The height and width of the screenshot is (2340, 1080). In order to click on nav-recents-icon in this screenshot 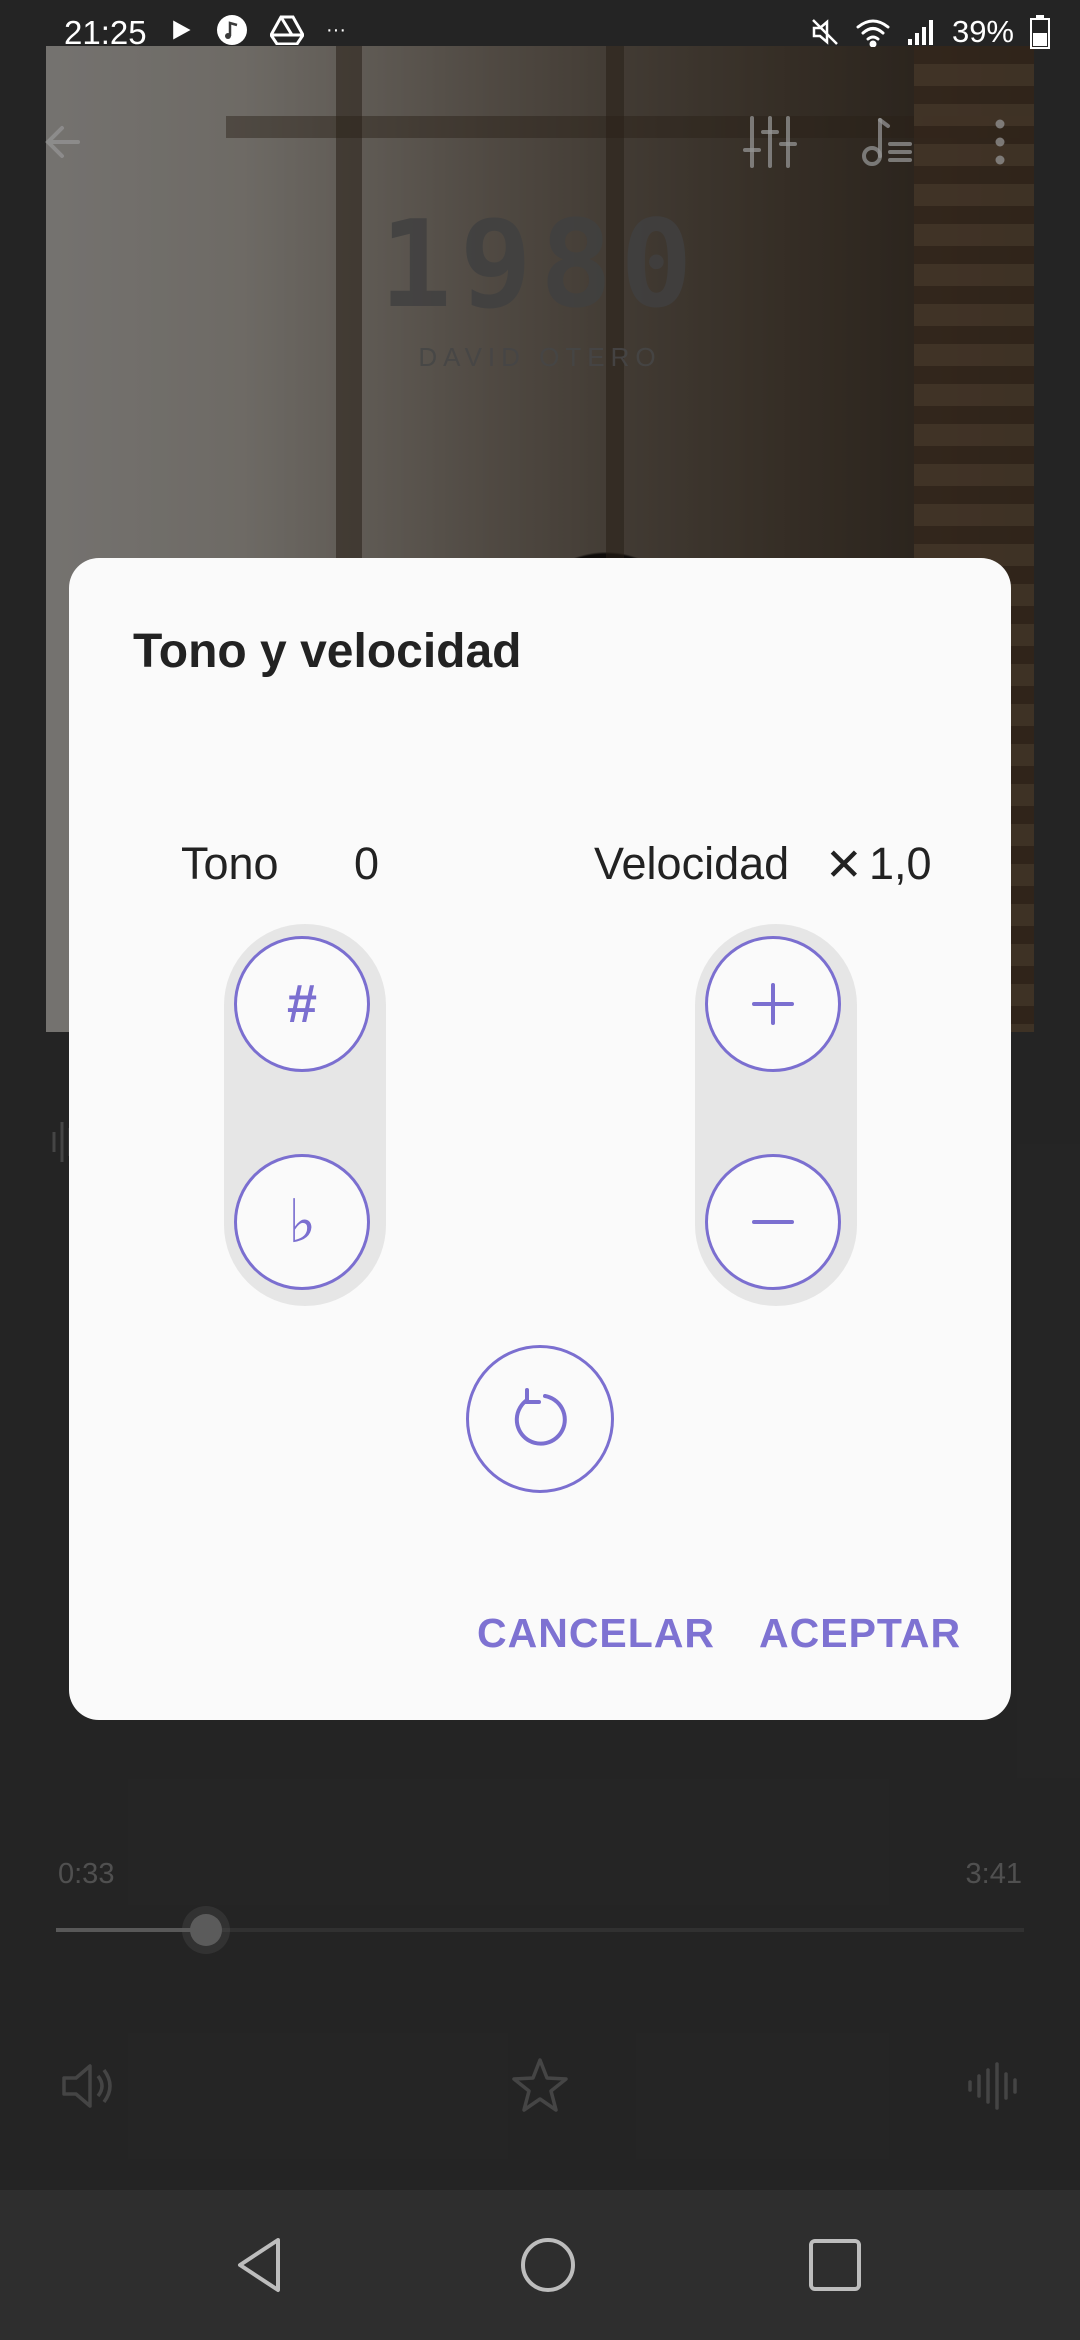, I will do `click(835, 2265)`.